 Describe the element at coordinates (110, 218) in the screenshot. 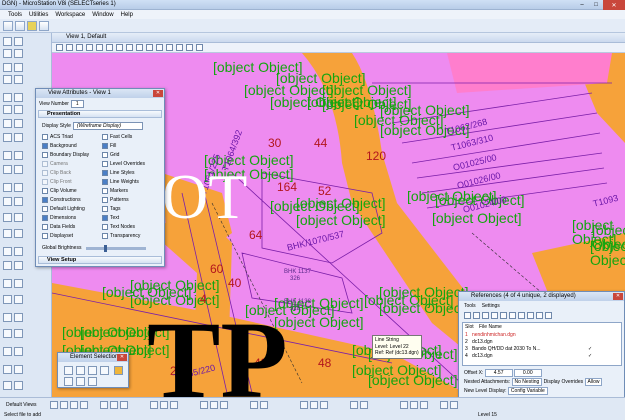

I see `attr-text: Text` at that location.